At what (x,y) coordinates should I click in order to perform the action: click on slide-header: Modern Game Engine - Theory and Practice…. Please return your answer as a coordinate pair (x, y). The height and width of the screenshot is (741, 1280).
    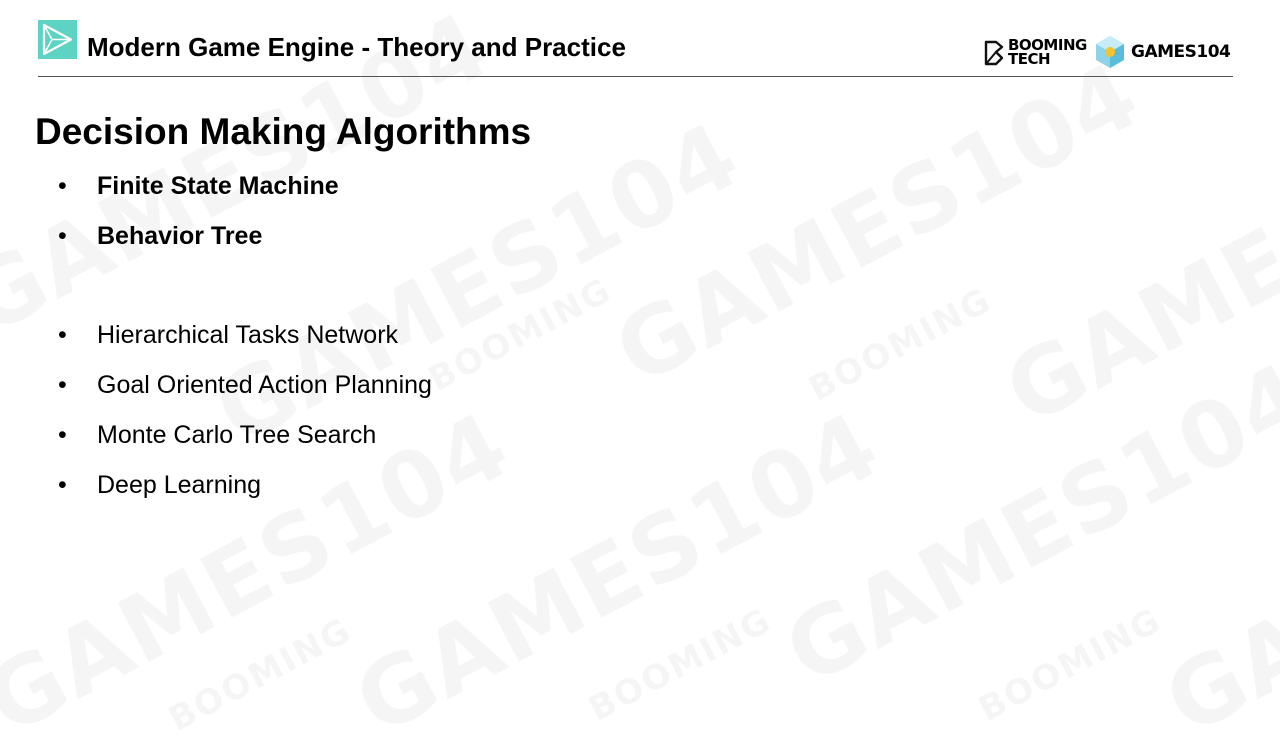
    Looking at the image, I should click on (640, 39).